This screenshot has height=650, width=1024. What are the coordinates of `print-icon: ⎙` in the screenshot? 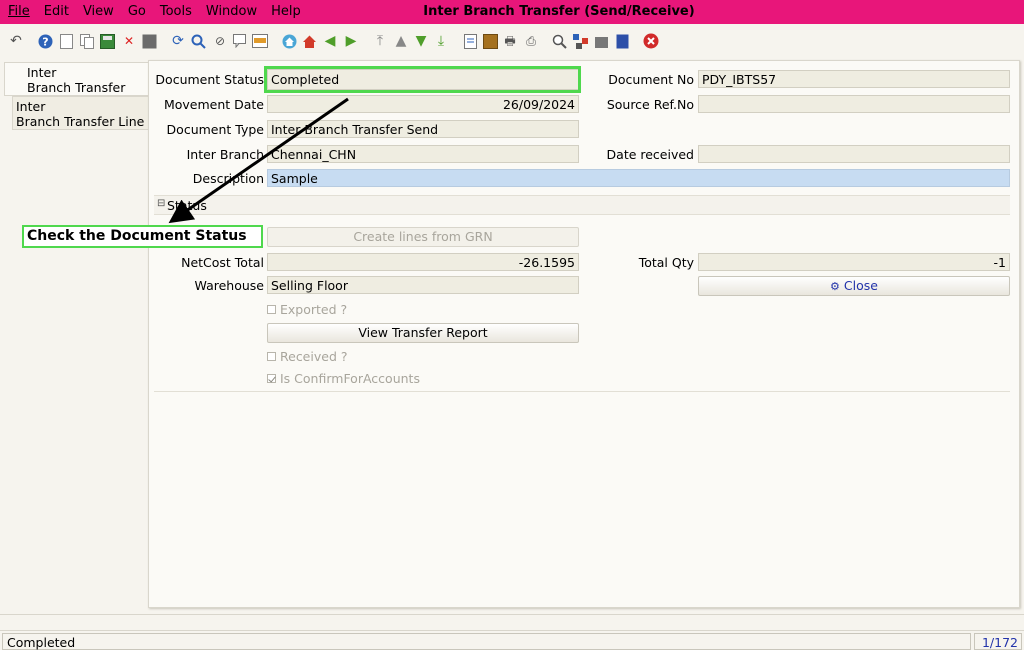 It's located at (531, 41).